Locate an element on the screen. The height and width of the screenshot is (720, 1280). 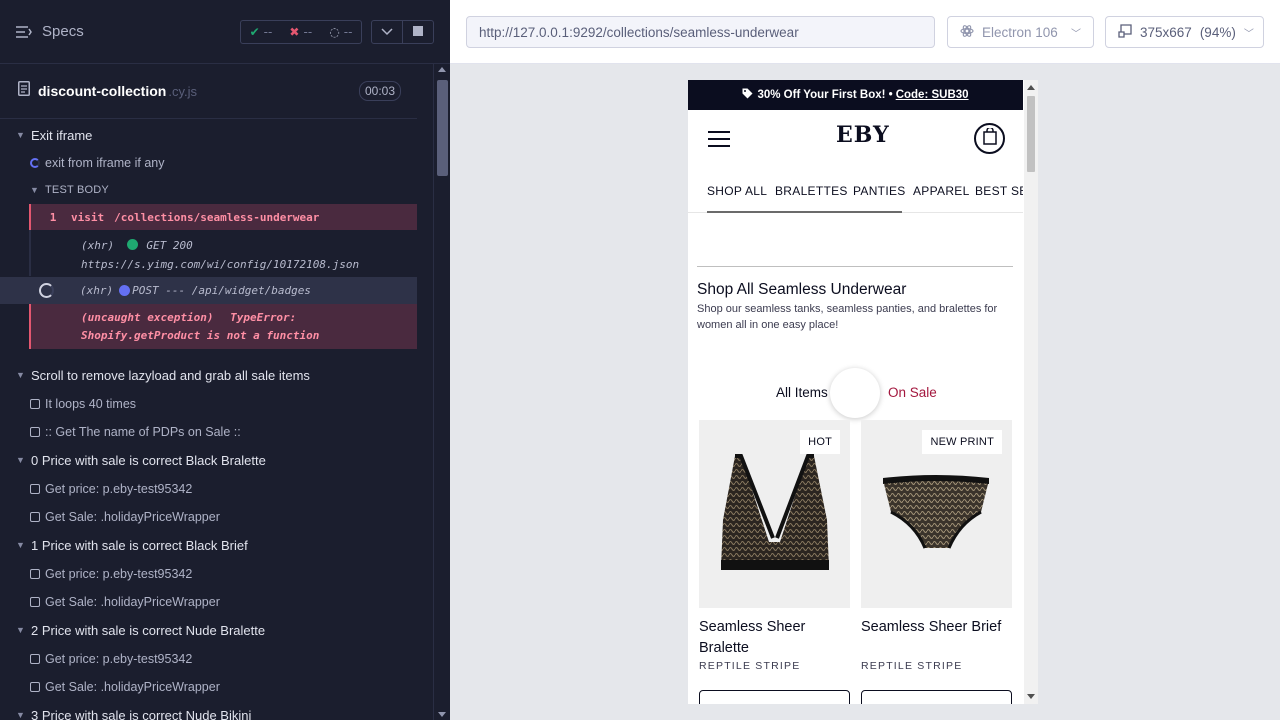
product-name: Seamless Sheer Brief is located at coordinates (936, 627).